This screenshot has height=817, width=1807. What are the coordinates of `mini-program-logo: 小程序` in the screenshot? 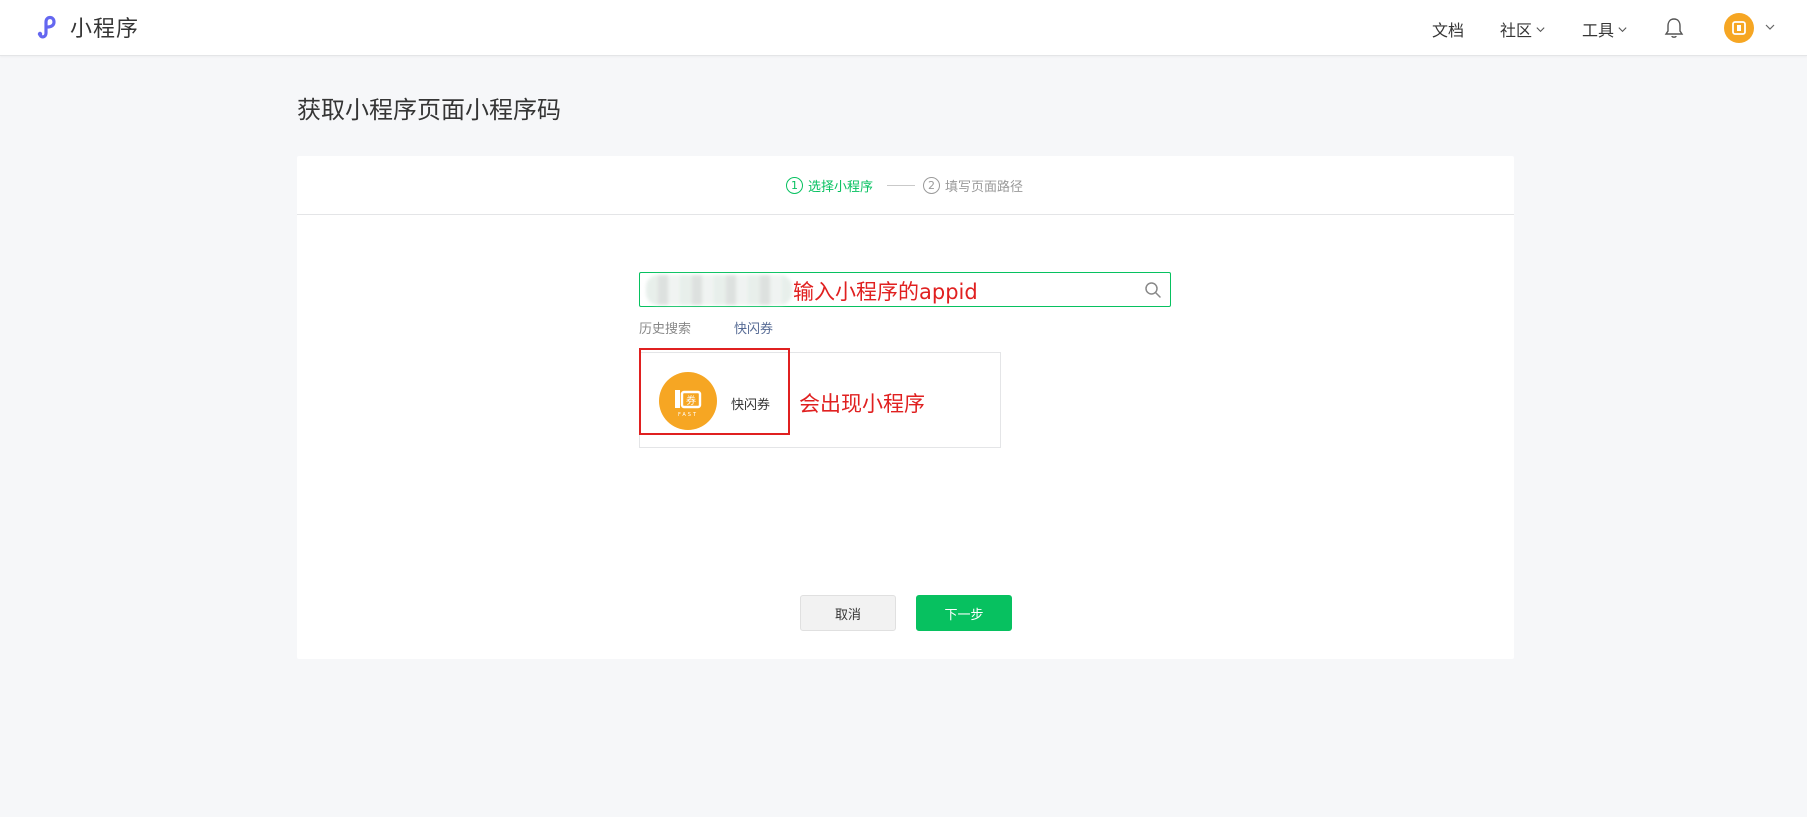 It's located at (85, 27).